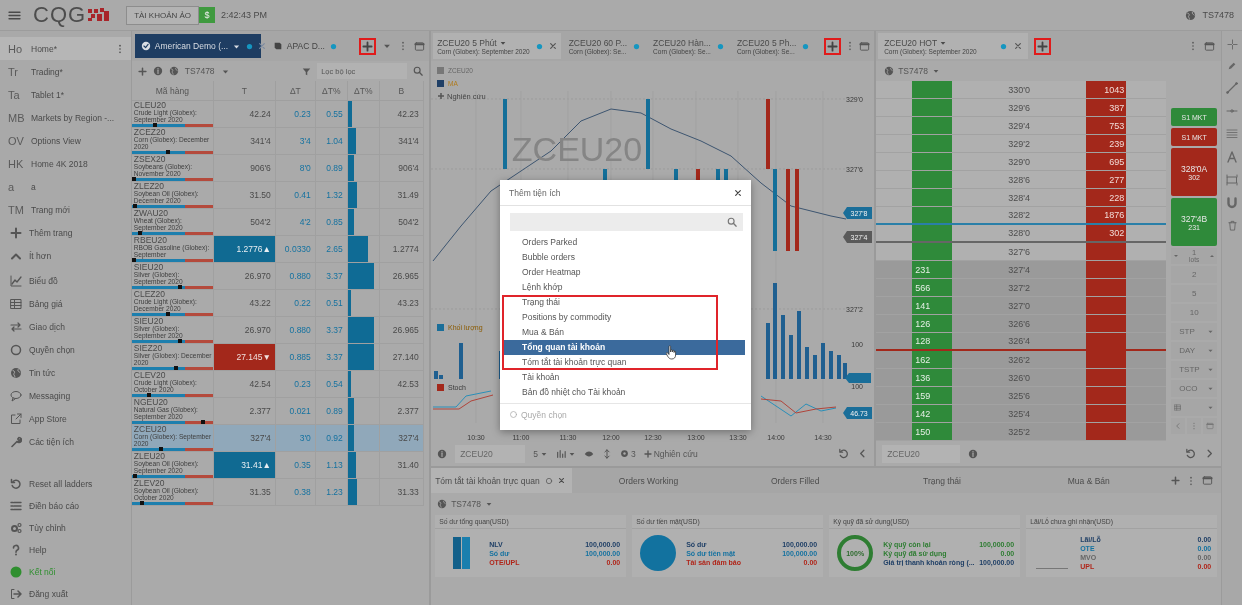  Describe the element at coordinates (1106, 197) in the screenshot. I see `ask-cell: 228` at that location.